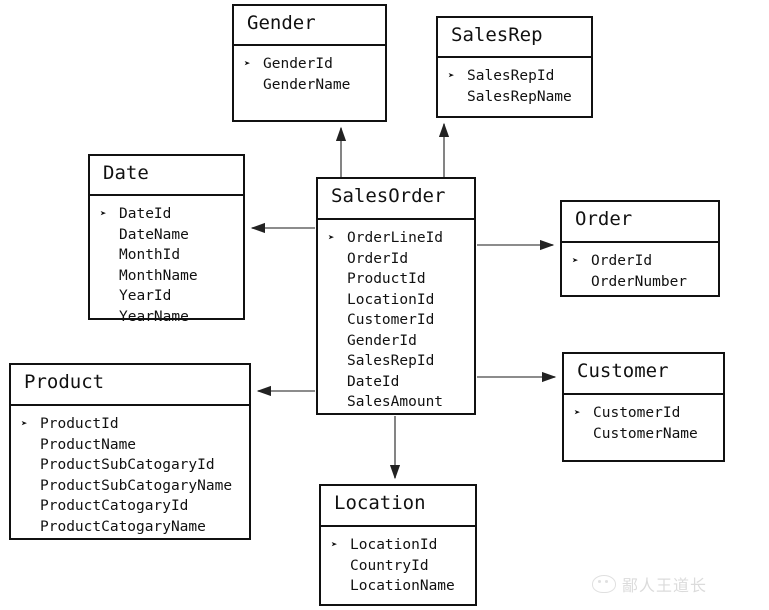 The image size is (769, 610). What do you see at coordinates (389, 565) in the screenshot?
I see `field-location-1: CountryId` at bounding box center [389, 565].